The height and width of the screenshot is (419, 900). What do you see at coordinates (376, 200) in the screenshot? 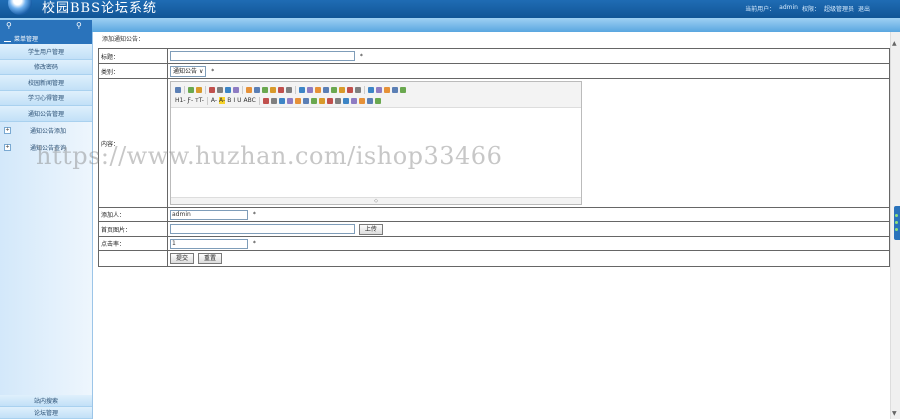
I see `editor-resize-handle: ◇` at bounding box center [376, 200].